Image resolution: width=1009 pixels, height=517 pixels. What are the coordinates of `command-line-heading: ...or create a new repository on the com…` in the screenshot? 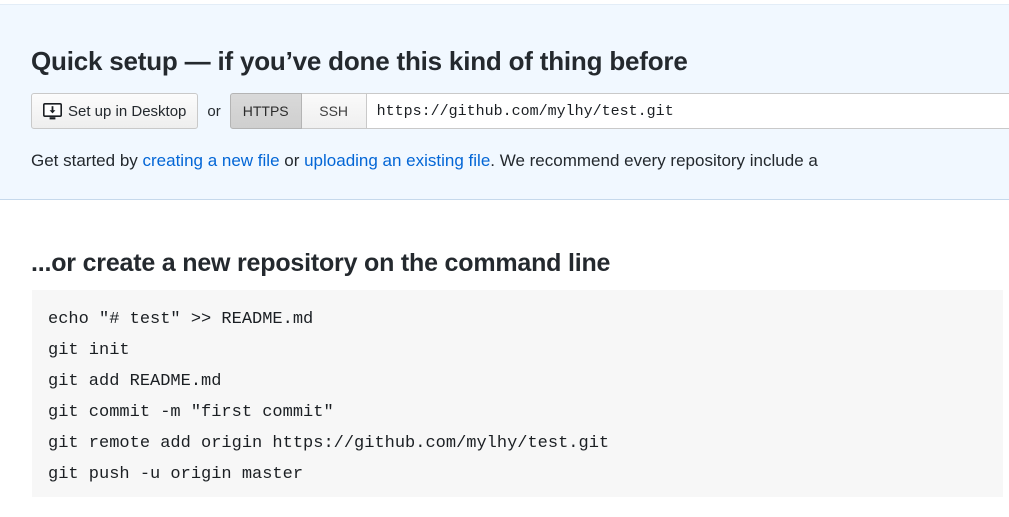 It's located at (321, 263).